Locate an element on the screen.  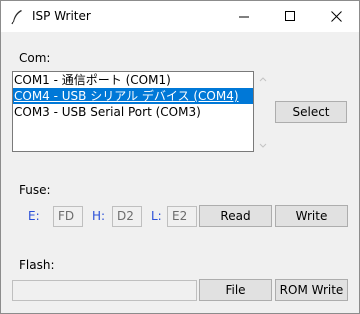
scroll-down-icon is located at coordinates (263, 146).